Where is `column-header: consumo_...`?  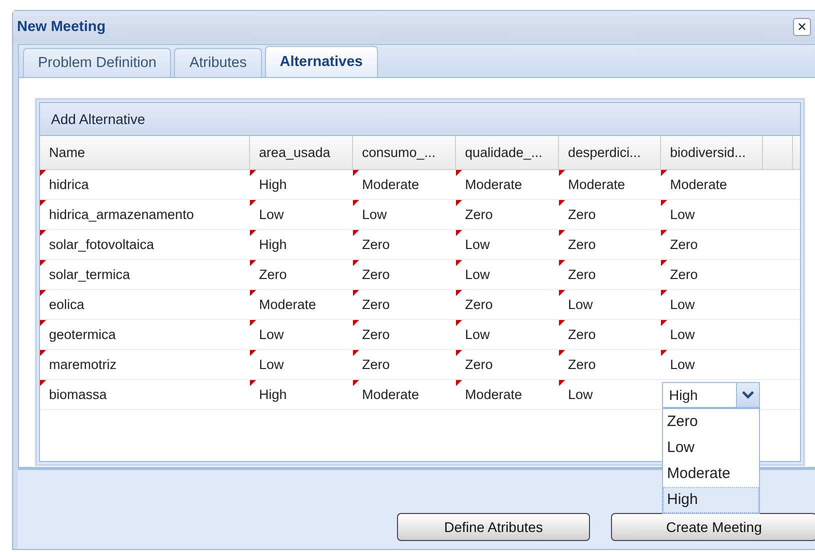 column-header: consumo_... is located at coordinates (404, 152).